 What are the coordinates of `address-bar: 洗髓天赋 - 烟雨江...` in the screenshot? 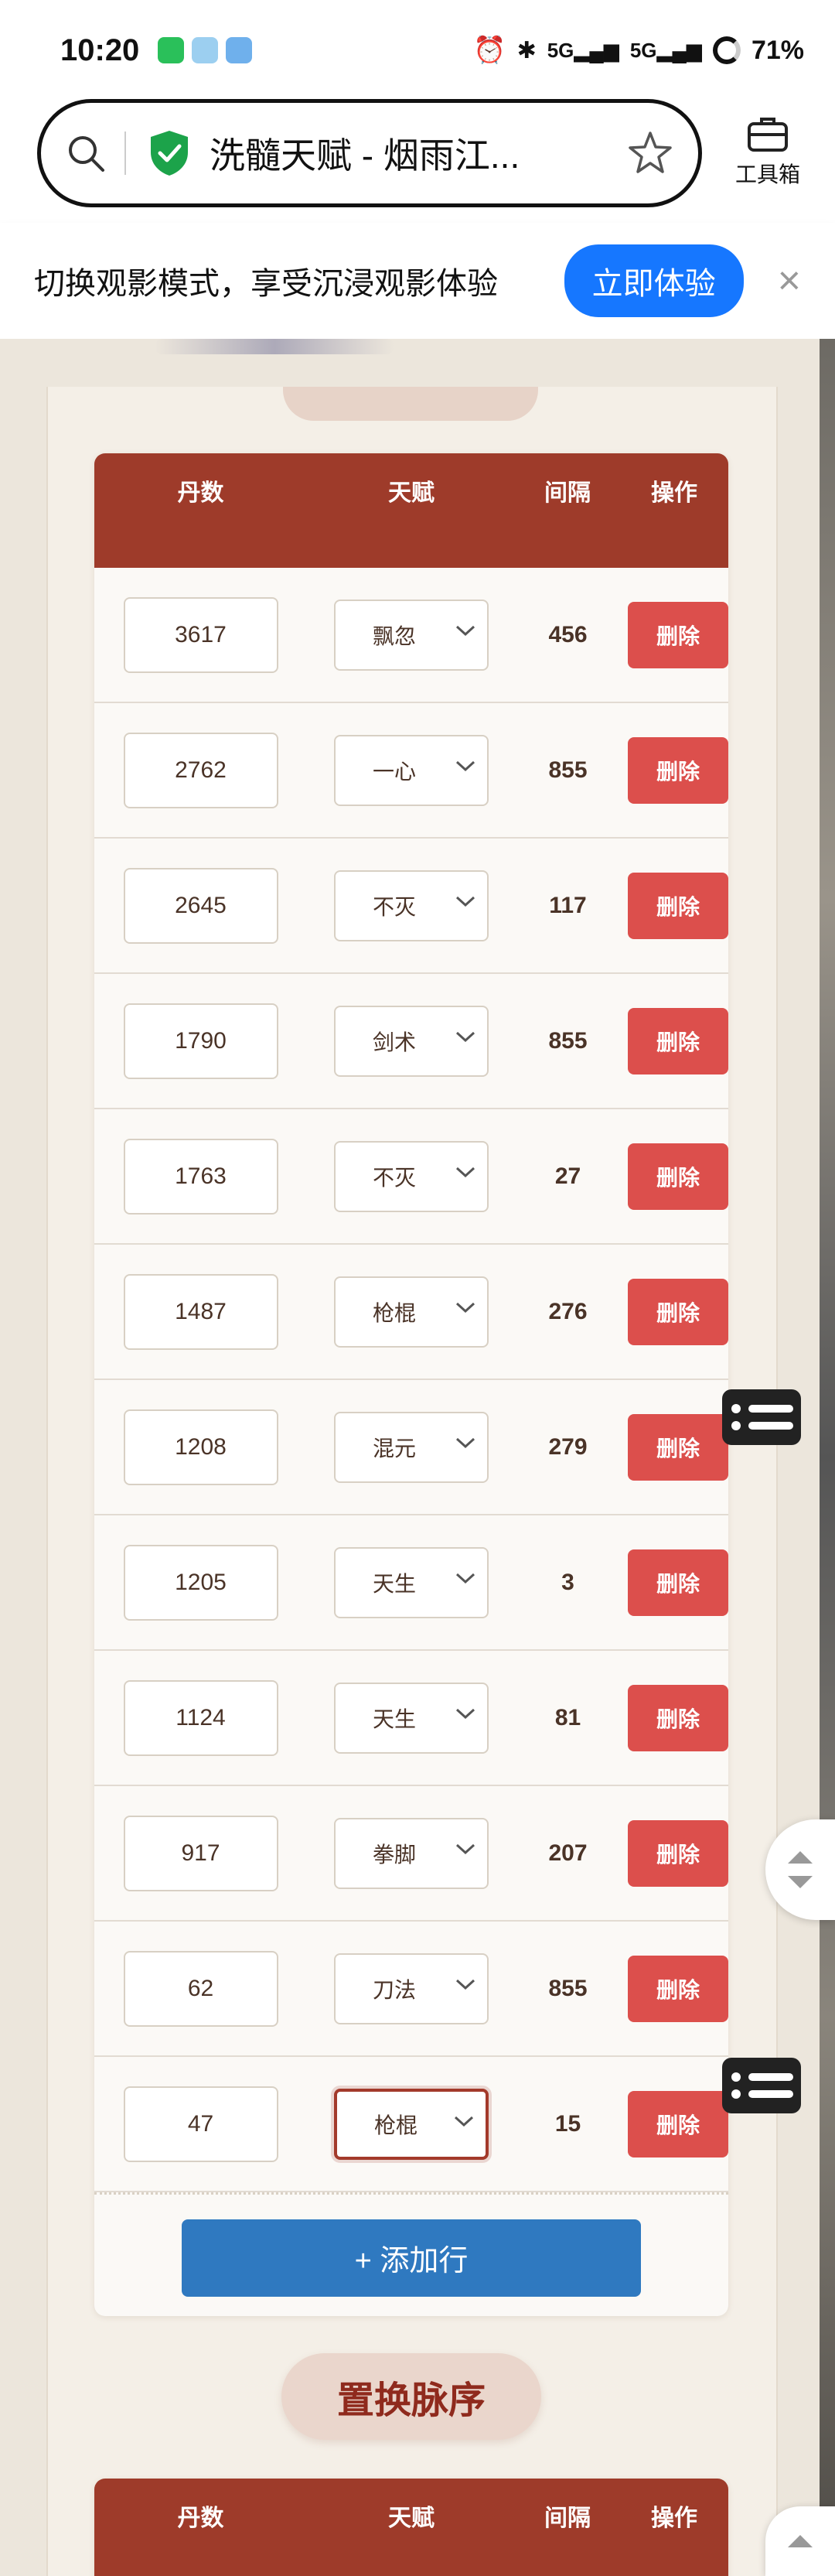 It's located at (369, 153).